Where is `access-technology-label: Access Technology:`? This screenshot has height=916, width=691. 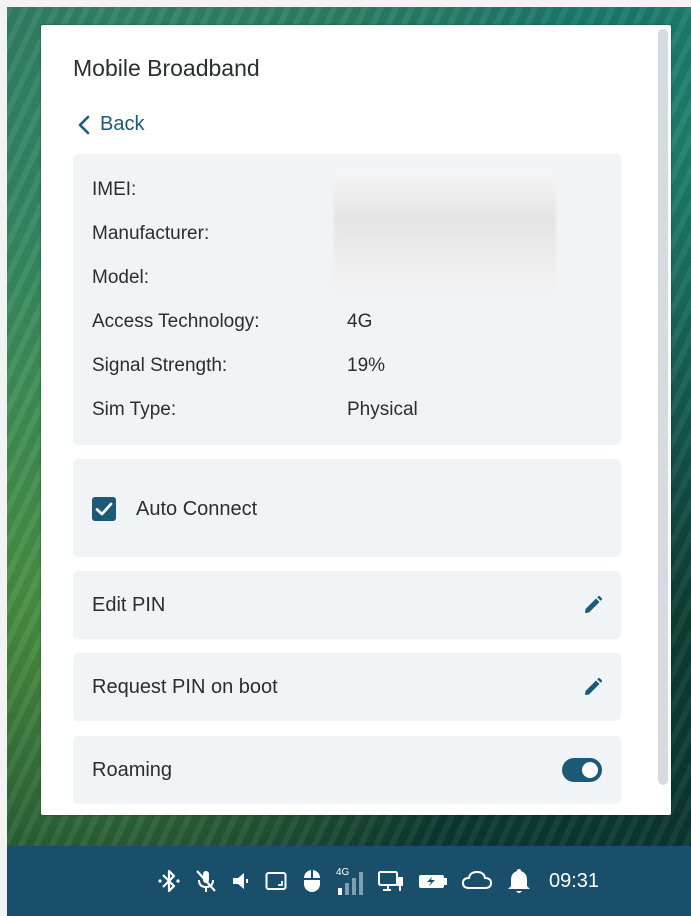 access-technology-label: Access Technology: is located at coordinates (176, 321).